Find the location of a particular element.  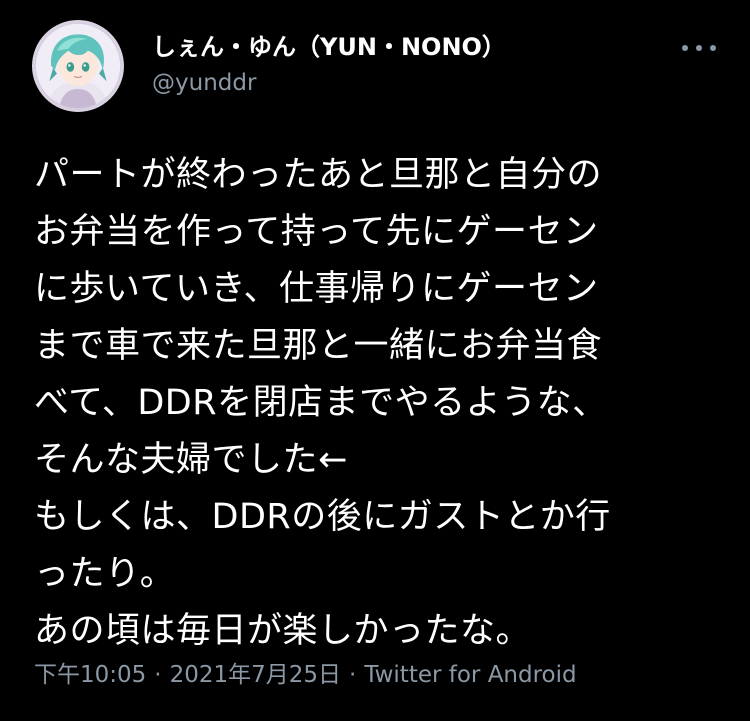

tweet-header: しぇん・ゆん（YUN・NONO） @yunddr is located at coordinates (377, 70).